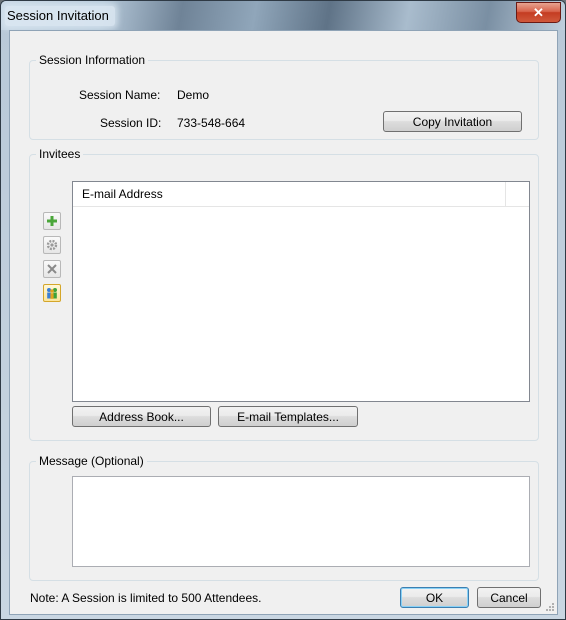 The height and width of the screenshot is (620, 566). I want to click on remove-invitee-button, so click(52, 269).